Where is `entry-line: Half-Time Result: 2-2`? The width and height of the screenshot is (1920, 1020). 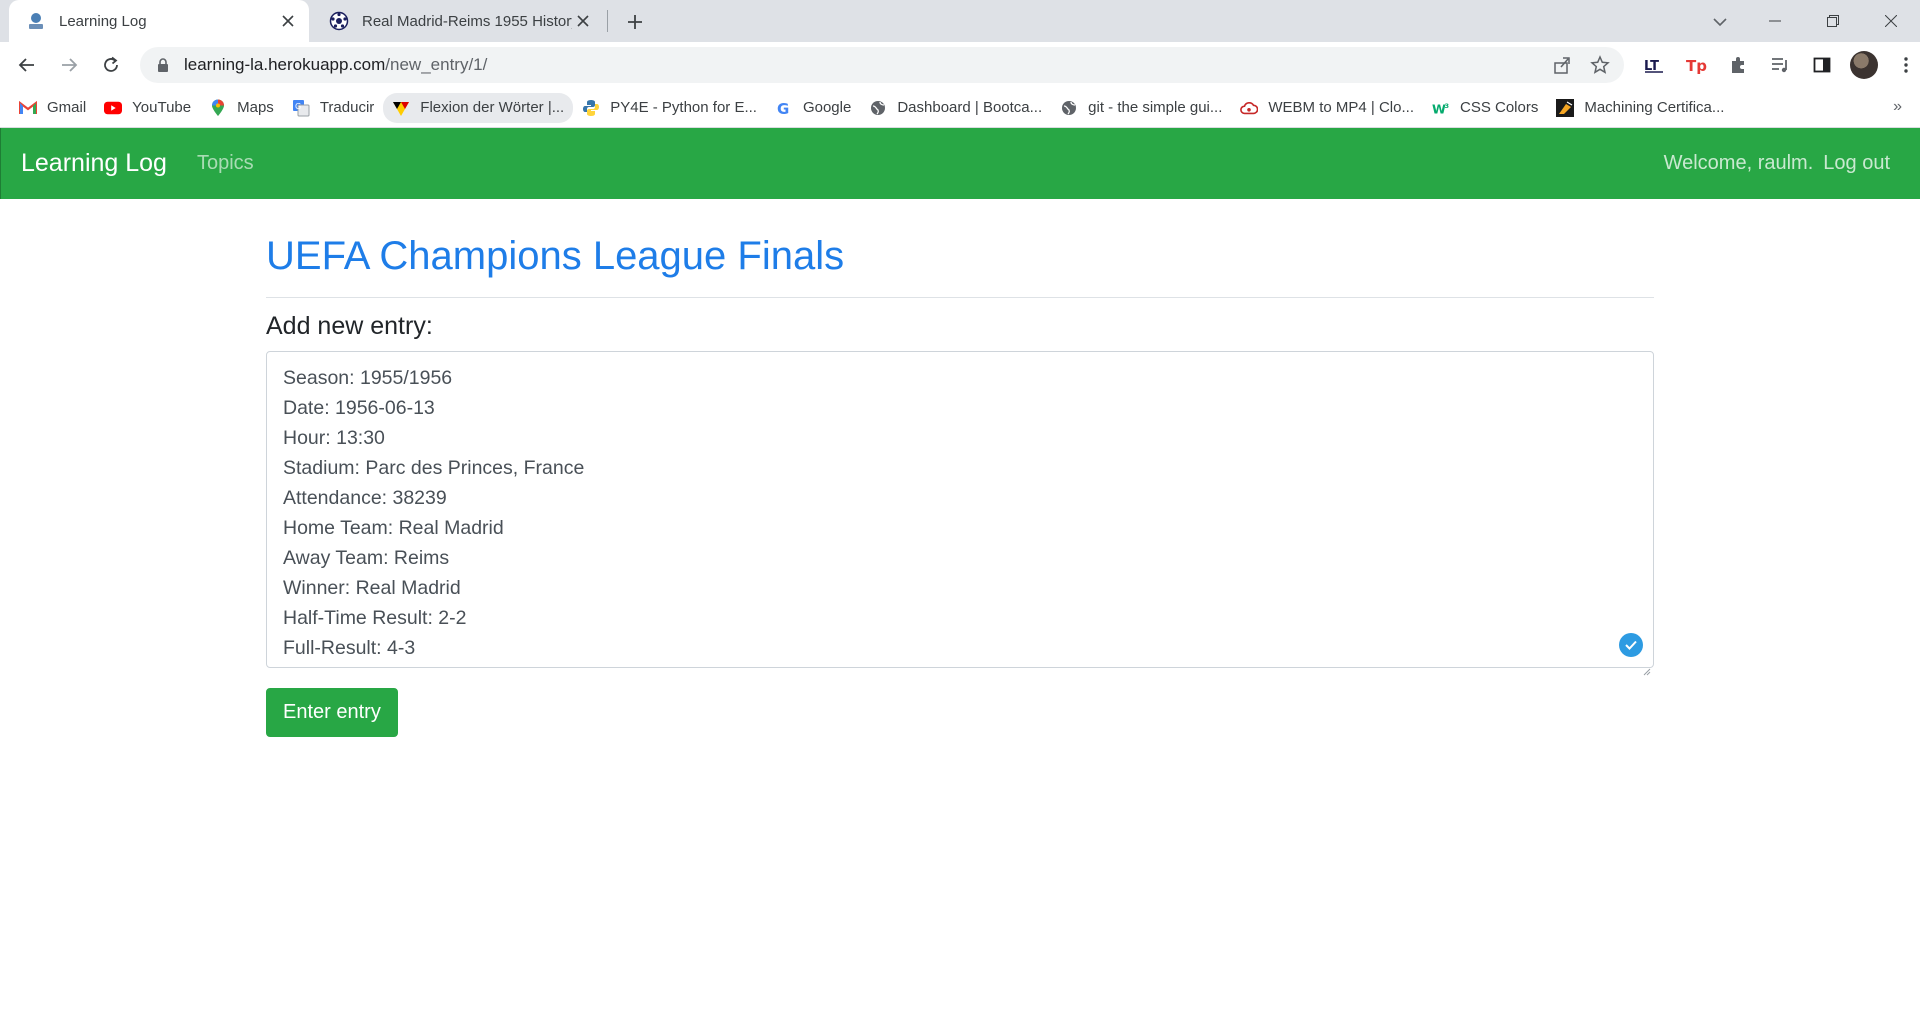 entry-line: Half-Time Result: 2-2 is located at coordinates (375, 618).